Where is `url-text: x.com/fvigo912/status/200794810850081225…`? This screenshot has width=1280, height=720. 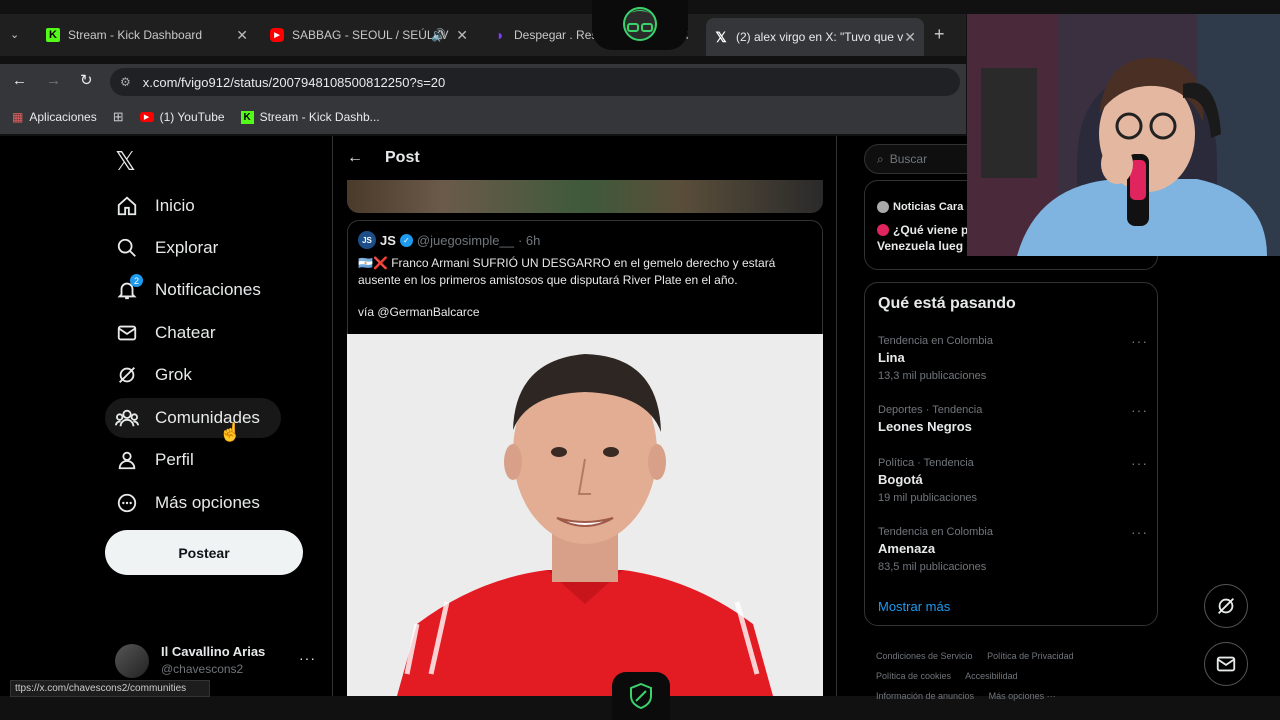 url-text: x.com/fvigo912/status/200794810850081225… is located at coordinates (294, 82).